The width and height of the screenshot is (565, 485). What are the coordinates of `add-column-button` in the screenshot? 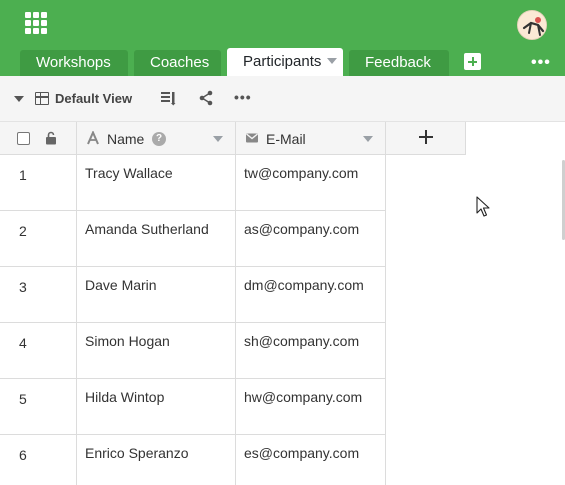 It's located at (426, 138).